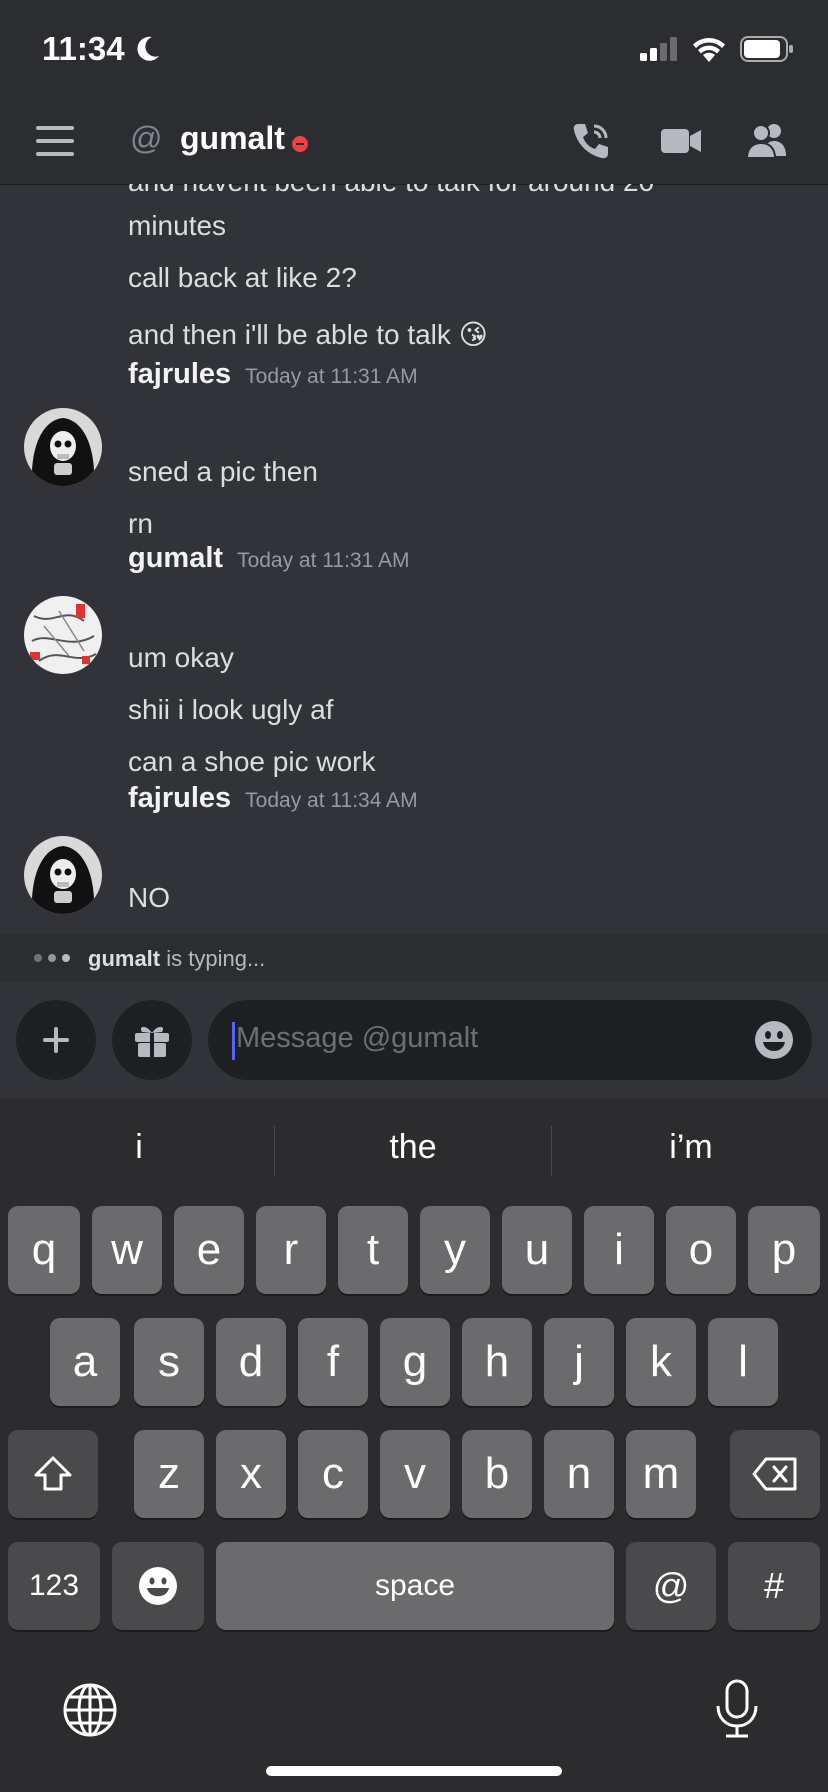 The image size is (828, 1792). What do you see at coordinates (90, 1710) in the screenshot?
I see `globe-icon` at bounding box center [90, 1710].